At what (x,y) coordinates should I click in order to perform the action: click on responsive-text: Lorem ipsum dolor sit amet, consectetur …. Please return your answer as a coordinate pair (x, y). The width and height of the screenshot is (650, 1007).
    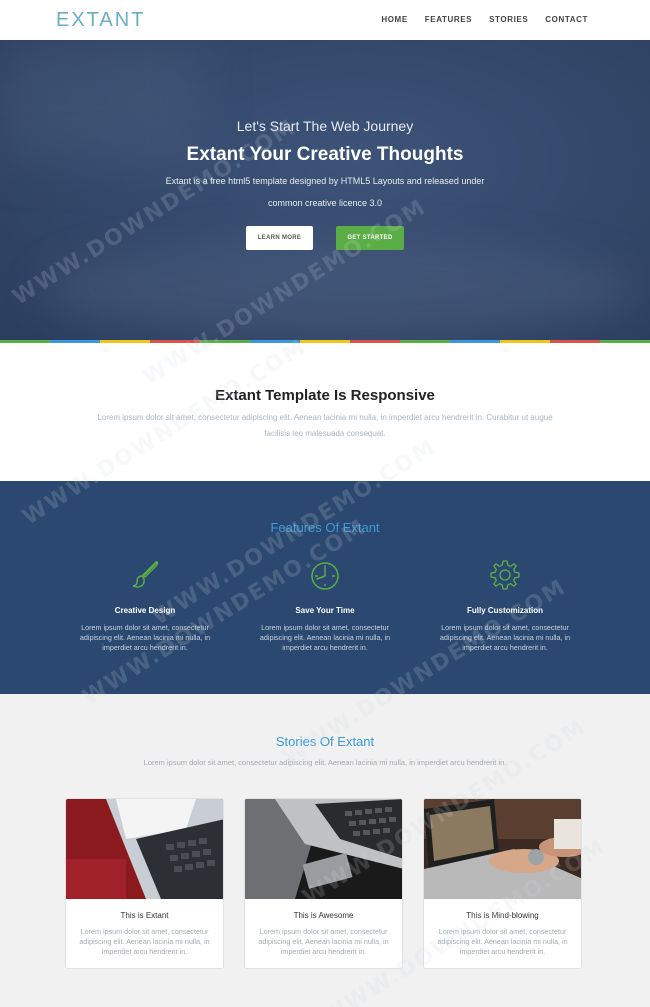
    Looking at the image, I should click on (325, 425).